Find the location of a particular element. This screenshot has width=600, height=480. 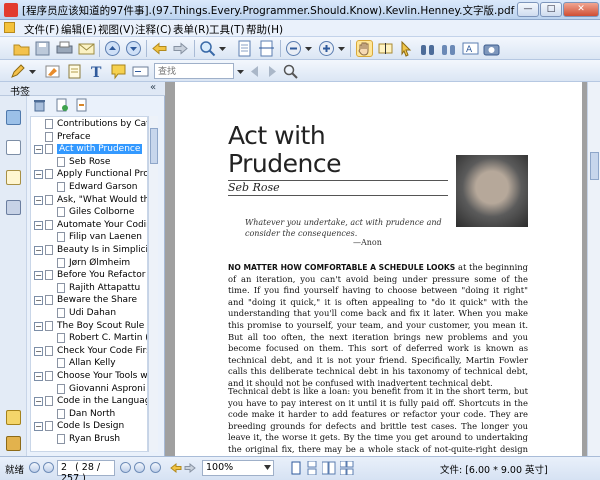

text-select-icon is located at coordinates (385, 48).